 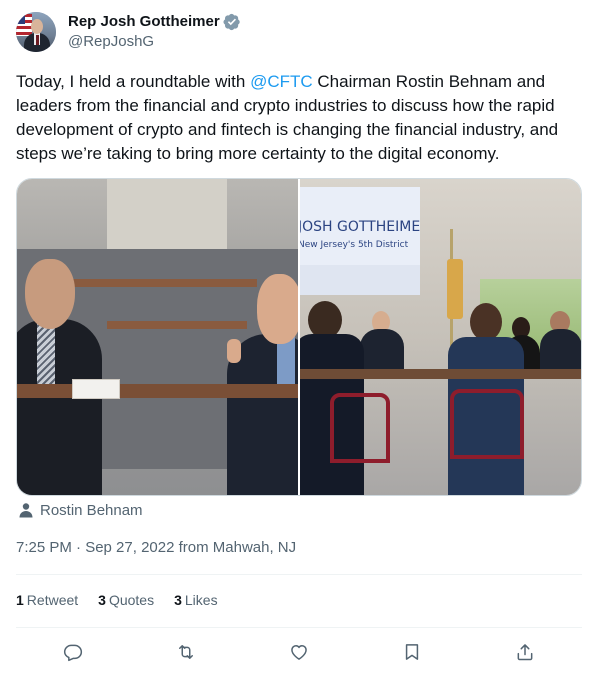 What do you see at coordinates (36, 32) in the screenshot?
I see `author-avatar` at bounding box center [36, 32].